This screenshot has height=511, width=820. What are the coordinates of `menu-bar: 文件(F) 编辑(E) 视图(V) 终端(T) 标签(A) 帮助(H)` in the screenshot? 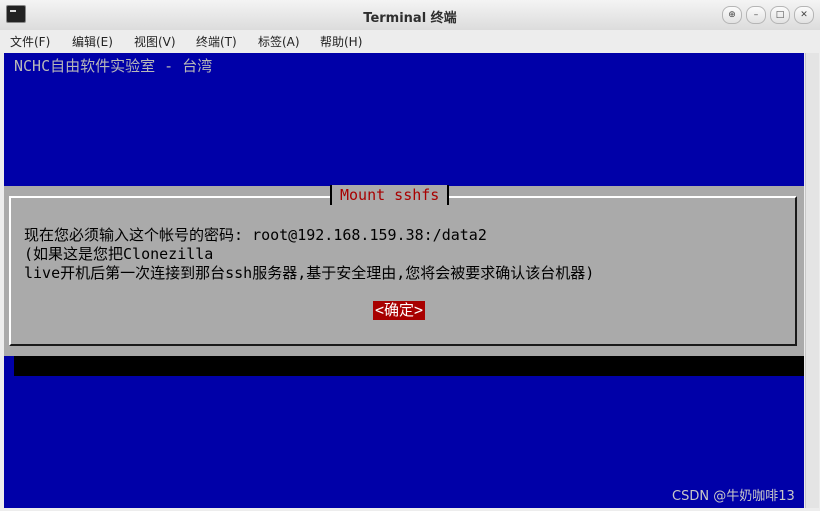 It's located at (410, 41).